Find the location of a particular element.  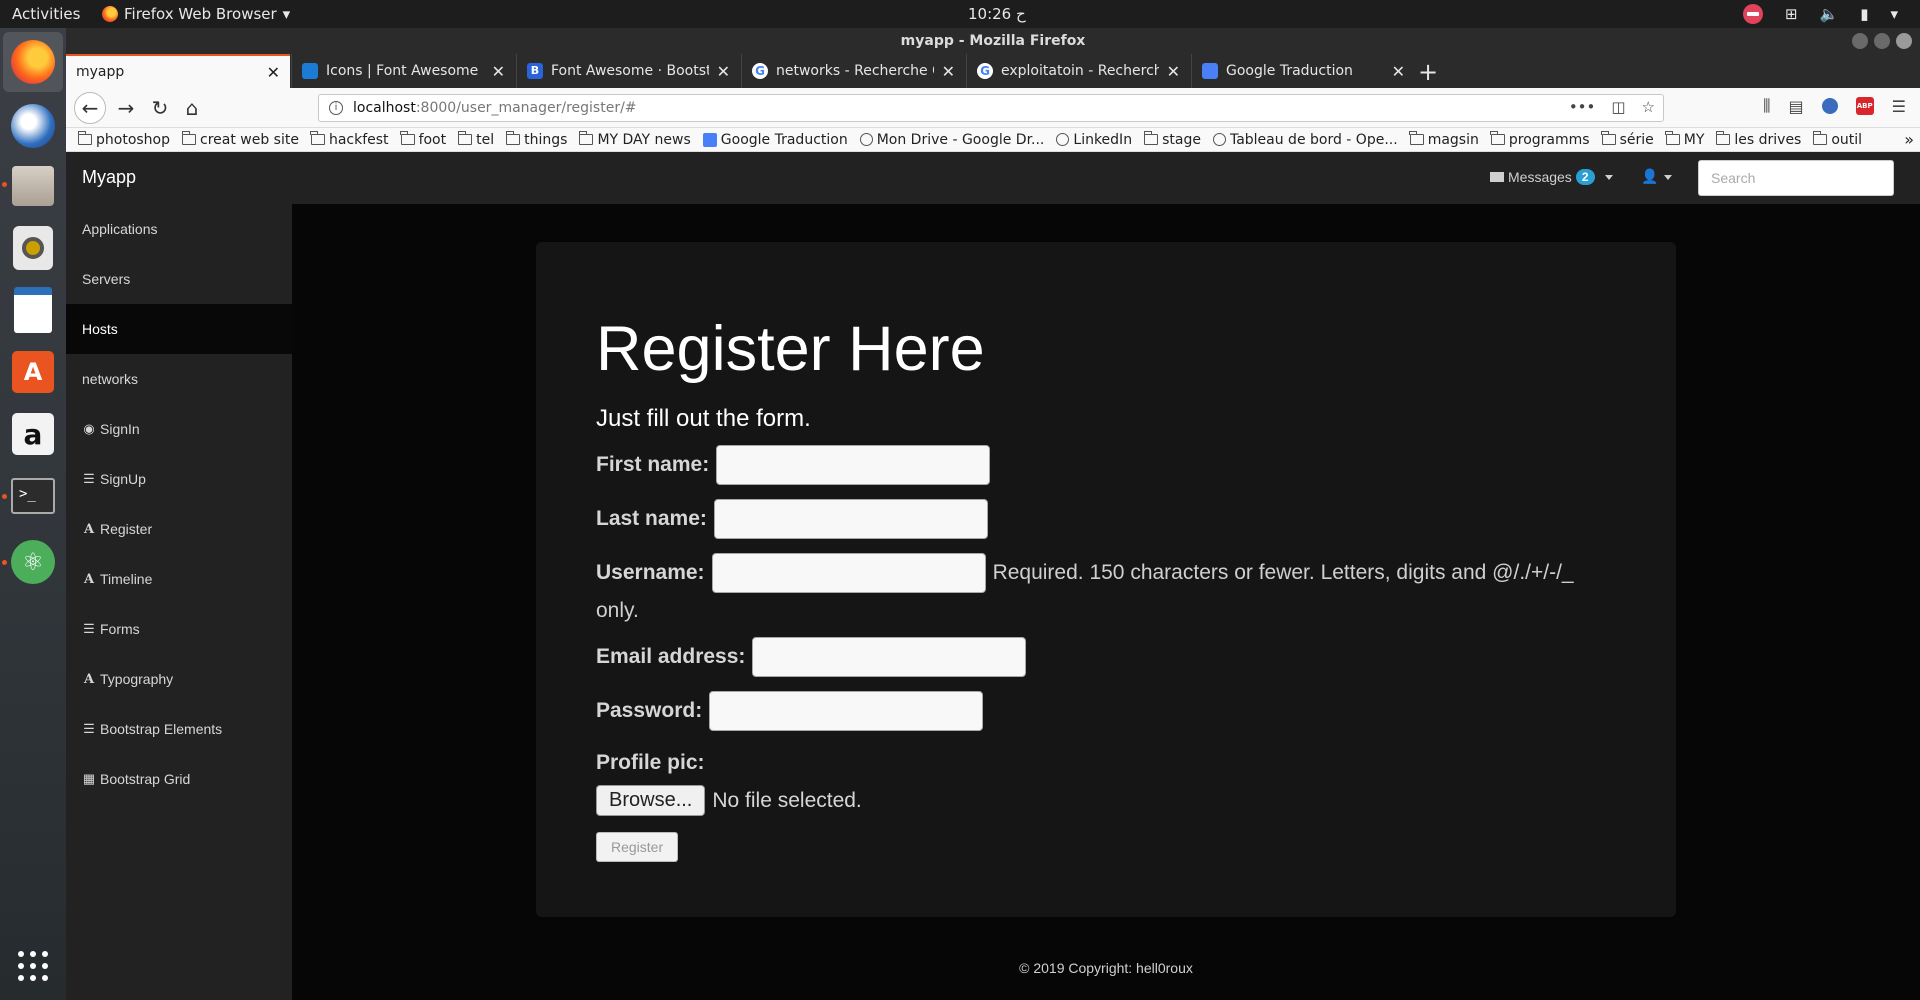

bookmark-item: tel is located at coordinates (475, 139).